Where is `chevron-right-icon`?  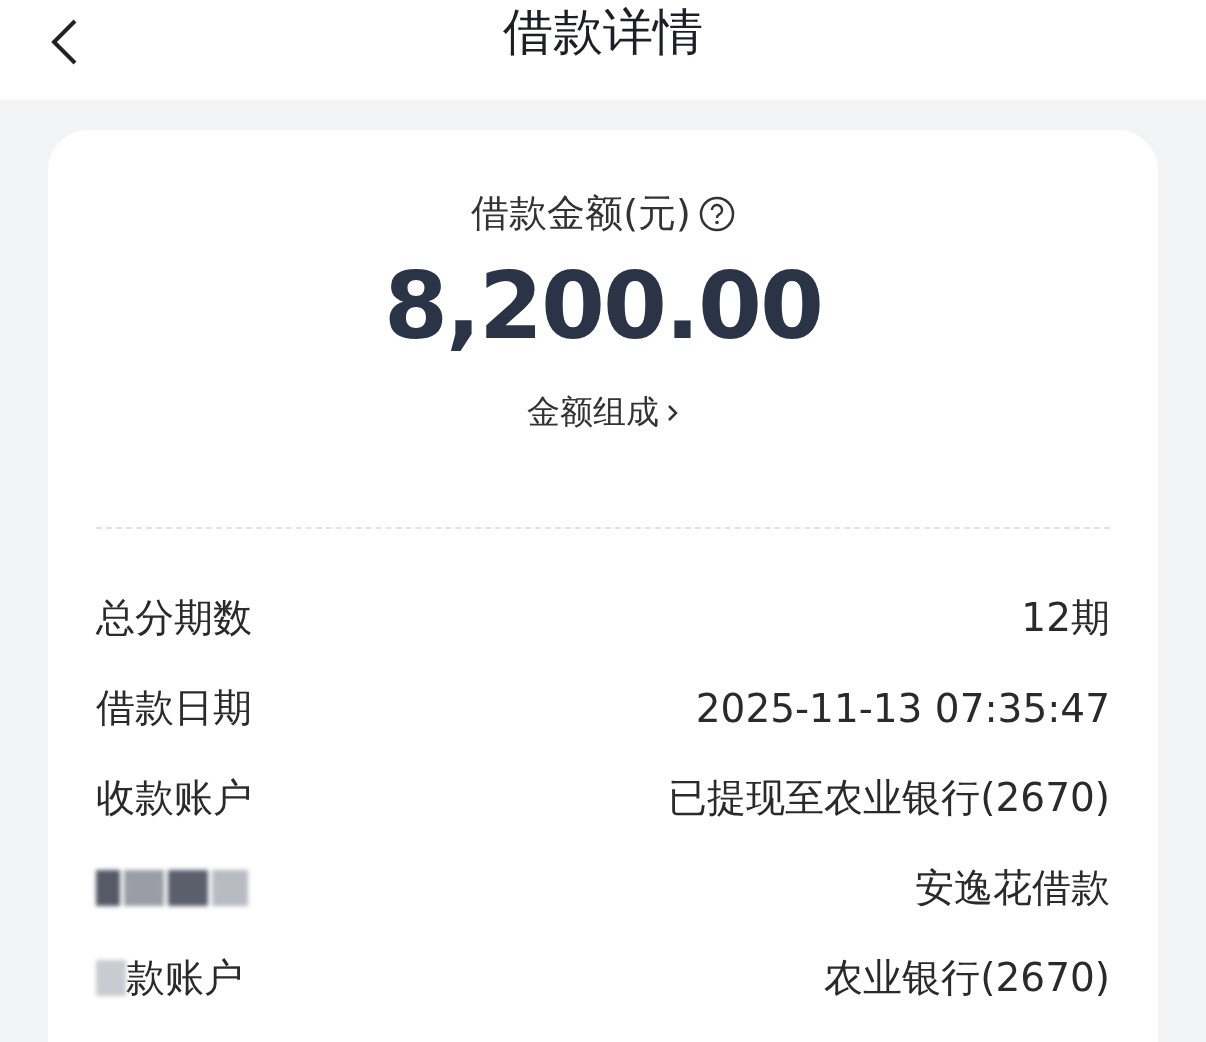
chevron-right-icon is located at coordinates (673, 412).